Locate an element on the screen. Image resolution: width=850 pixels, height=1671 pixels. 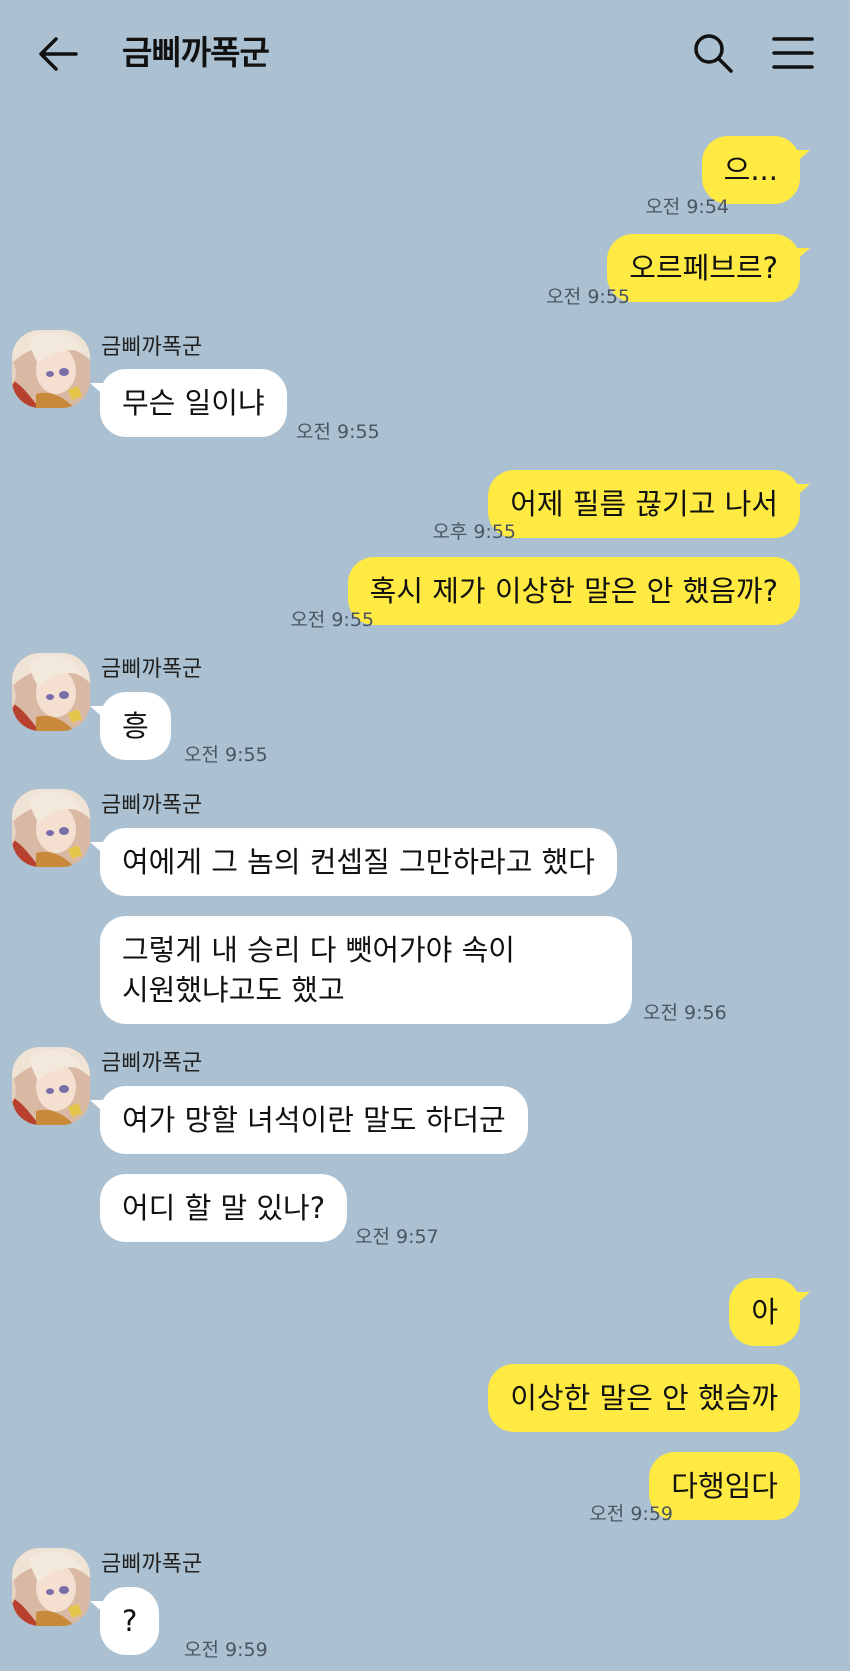
message-text: 무슨 일이냐 is located at coordinates (193, 403).